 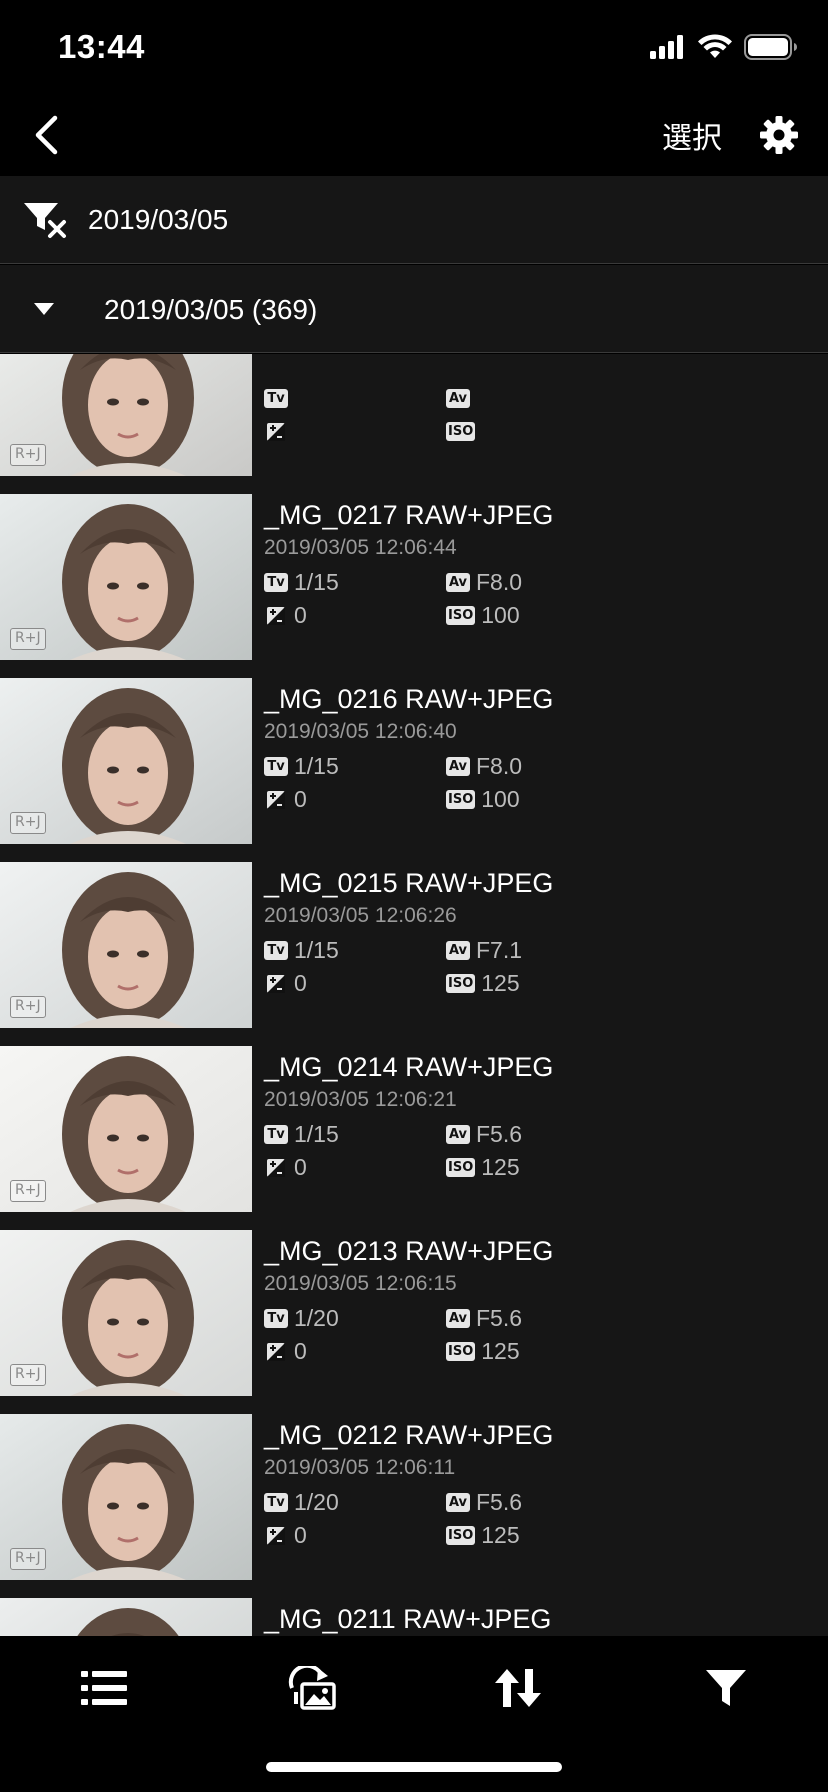 I want to click on iso-value: 125, so click(x=500, y=1167).